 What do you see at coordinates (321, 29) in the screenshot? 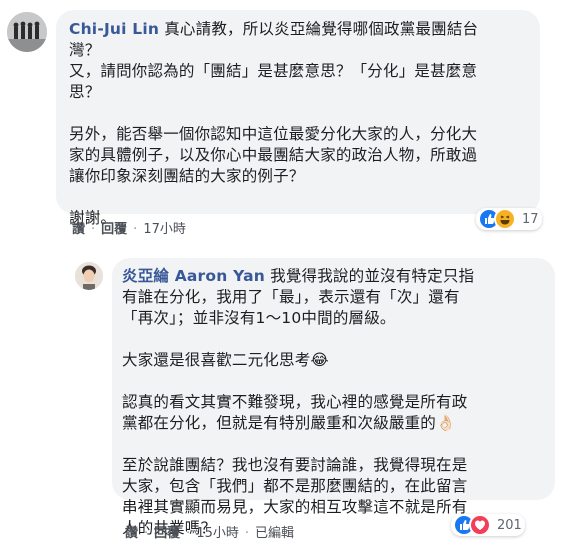
I see `comment-1-line-0: 真心請教，所以炎亞綸覺得哪個政黨最團結台` at bounding box center [321, 29].